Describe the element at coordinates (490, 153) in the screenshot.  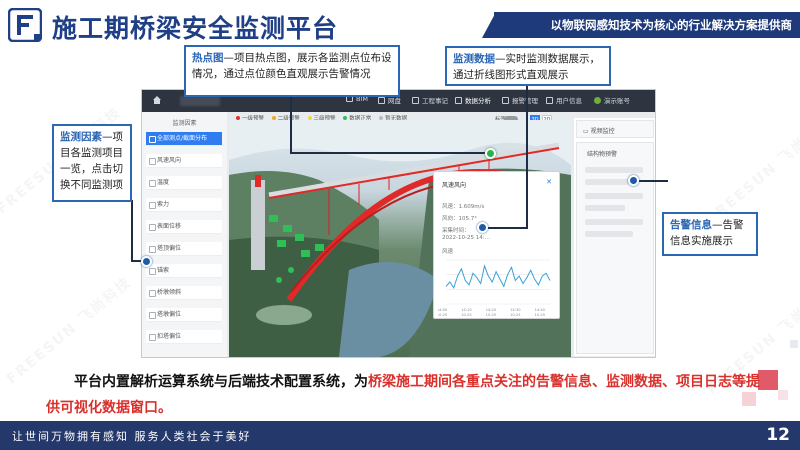
I see `hotspot-marker` at that location.